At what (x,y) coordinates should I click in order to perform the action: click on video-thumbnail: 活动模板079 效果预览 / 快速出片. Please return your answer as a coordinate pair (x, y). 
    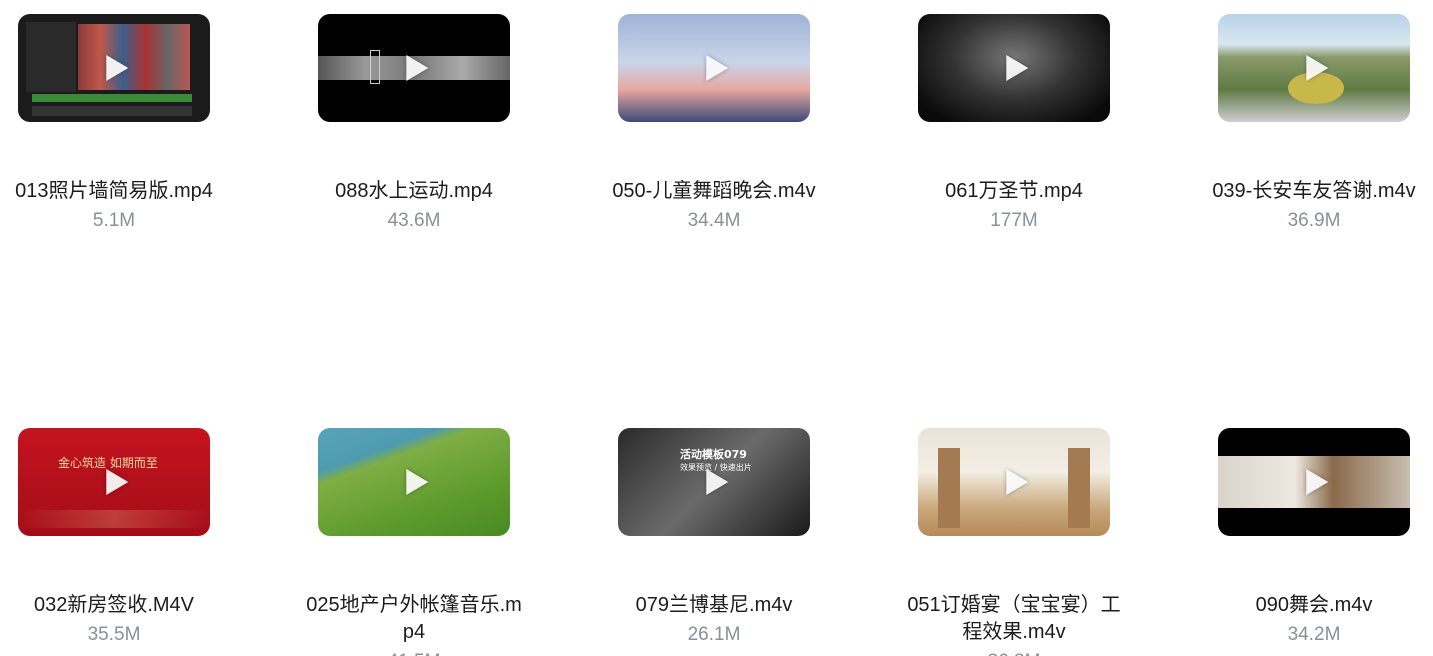
    Looking at the image, I should click on (714, 482).